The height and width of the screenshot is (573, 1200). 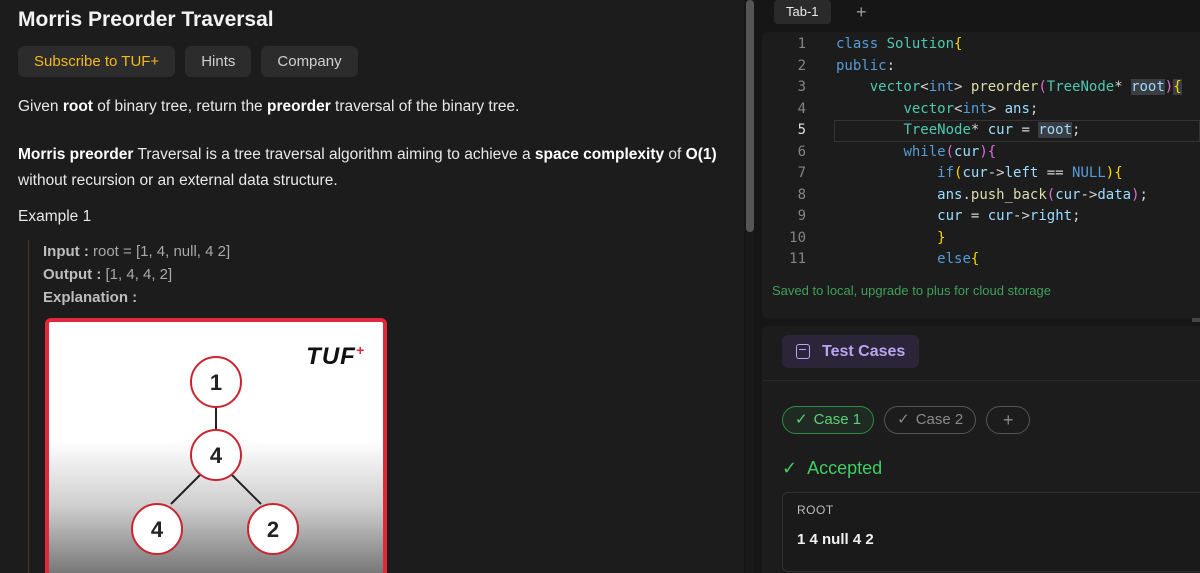 I want to click on code-text: public:, so click(x=866, y=65).